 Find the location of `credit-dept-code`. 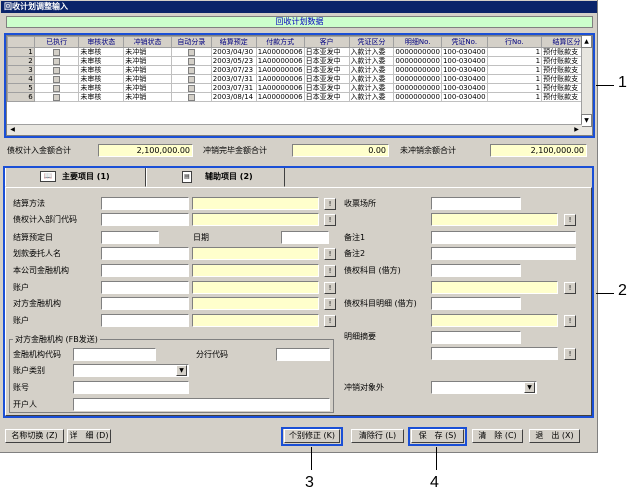

credit-dept-code is located at coordinates (145, 219).